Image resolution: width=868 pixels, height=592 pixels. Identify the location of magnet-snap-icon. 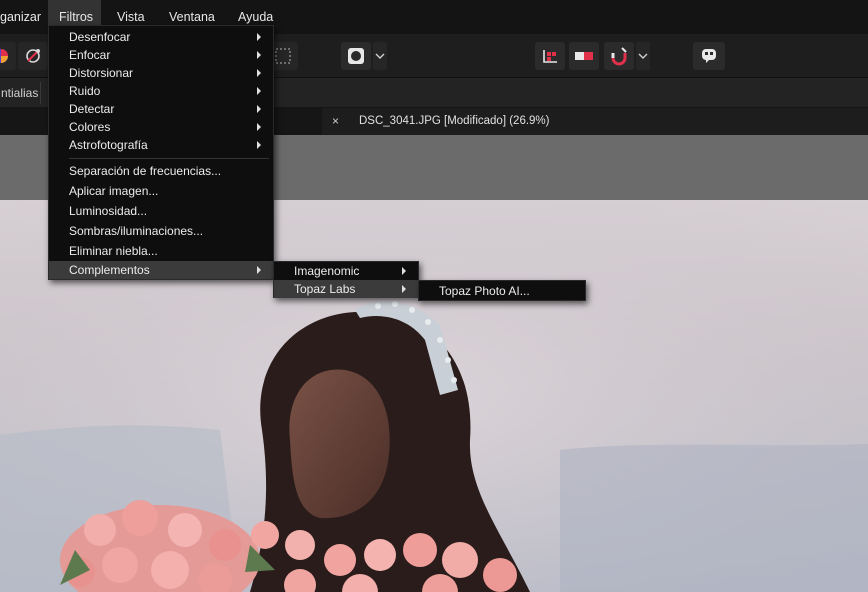
(619, 56).